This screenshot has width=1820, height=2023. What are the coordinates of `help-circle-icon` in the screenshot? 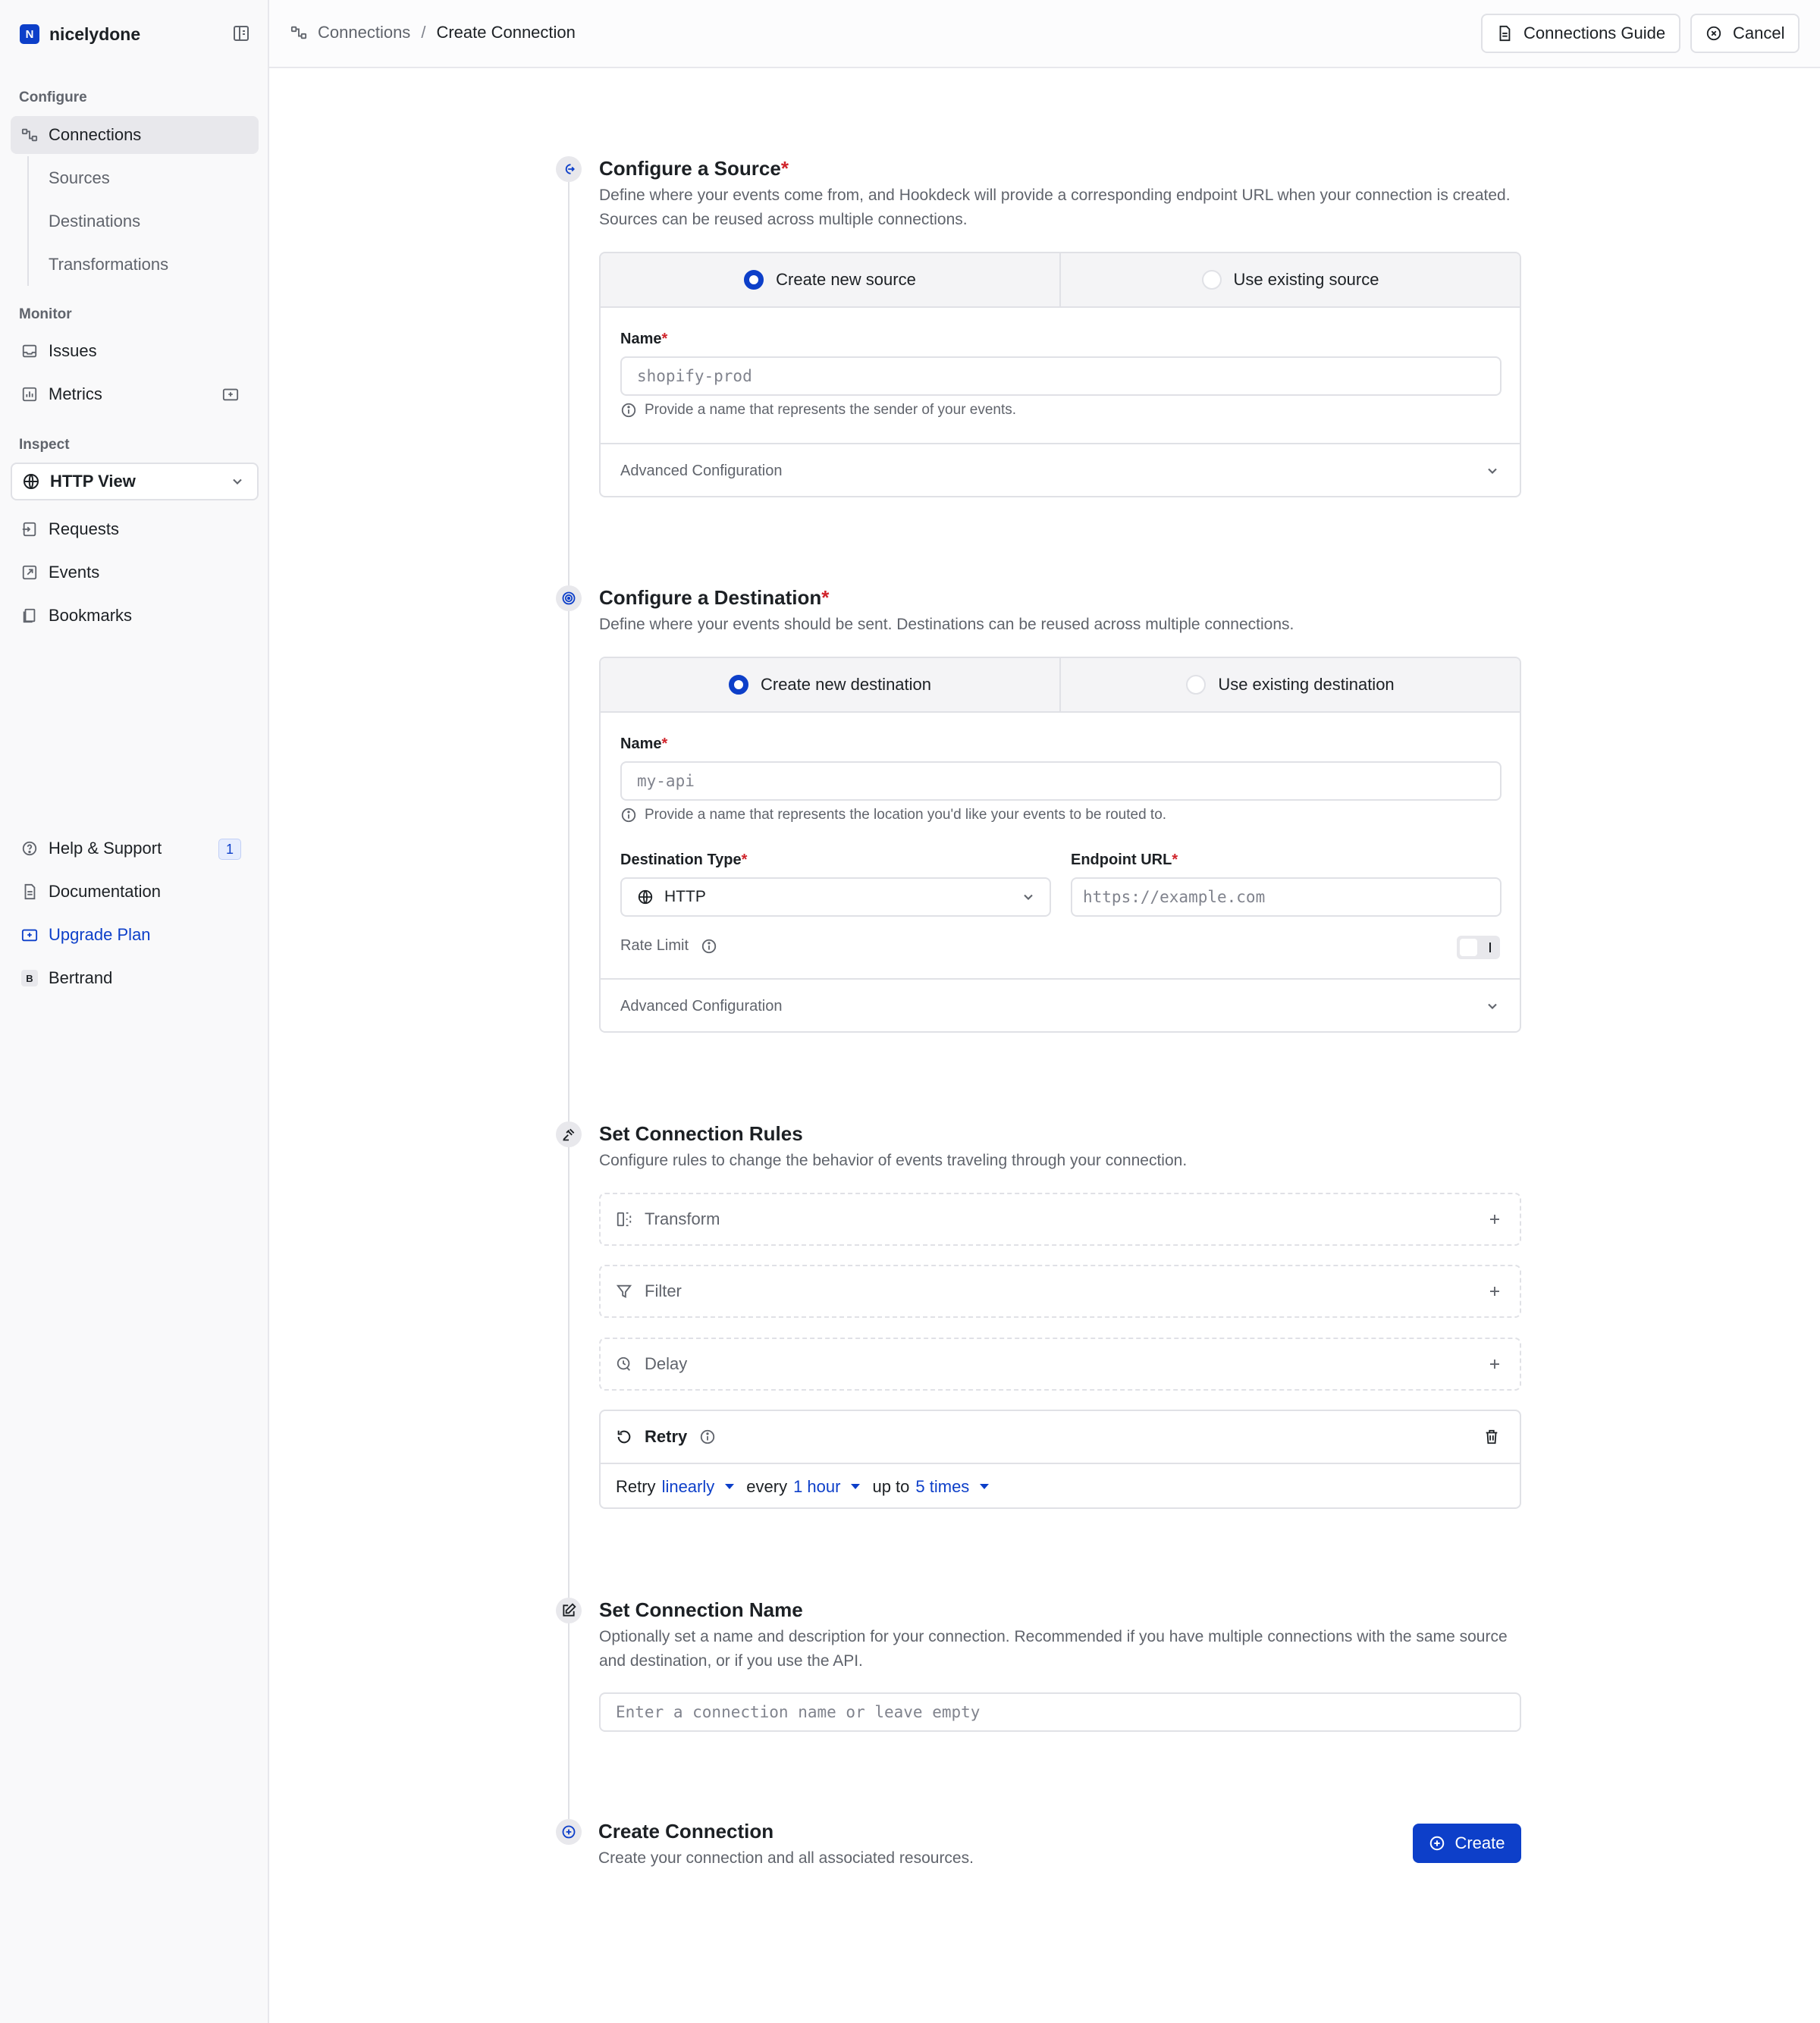 It's located at (29, 848).